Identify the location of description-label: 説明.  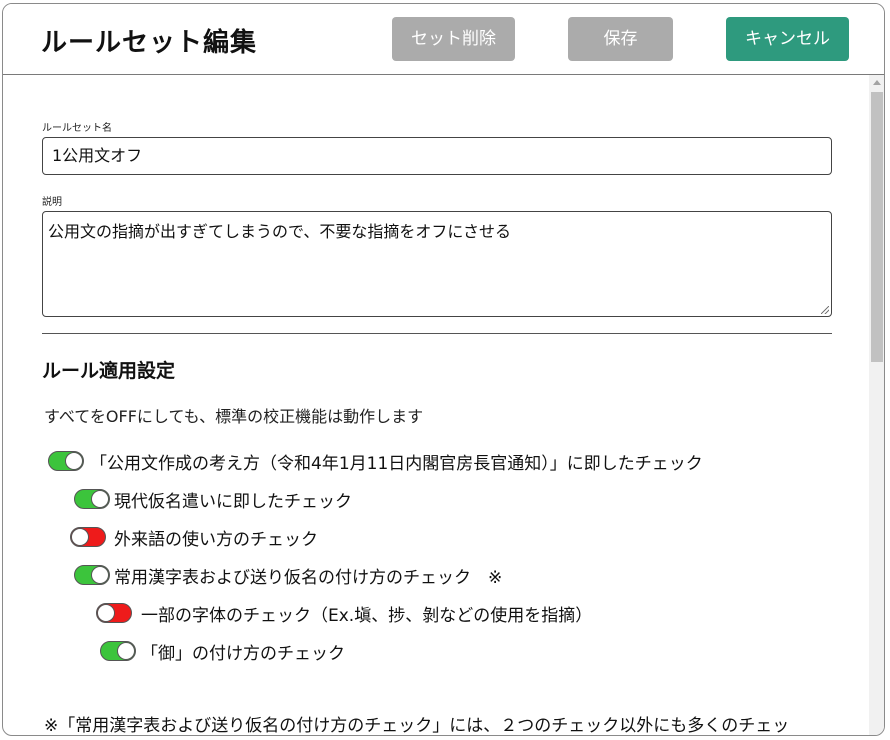
(52, 202).